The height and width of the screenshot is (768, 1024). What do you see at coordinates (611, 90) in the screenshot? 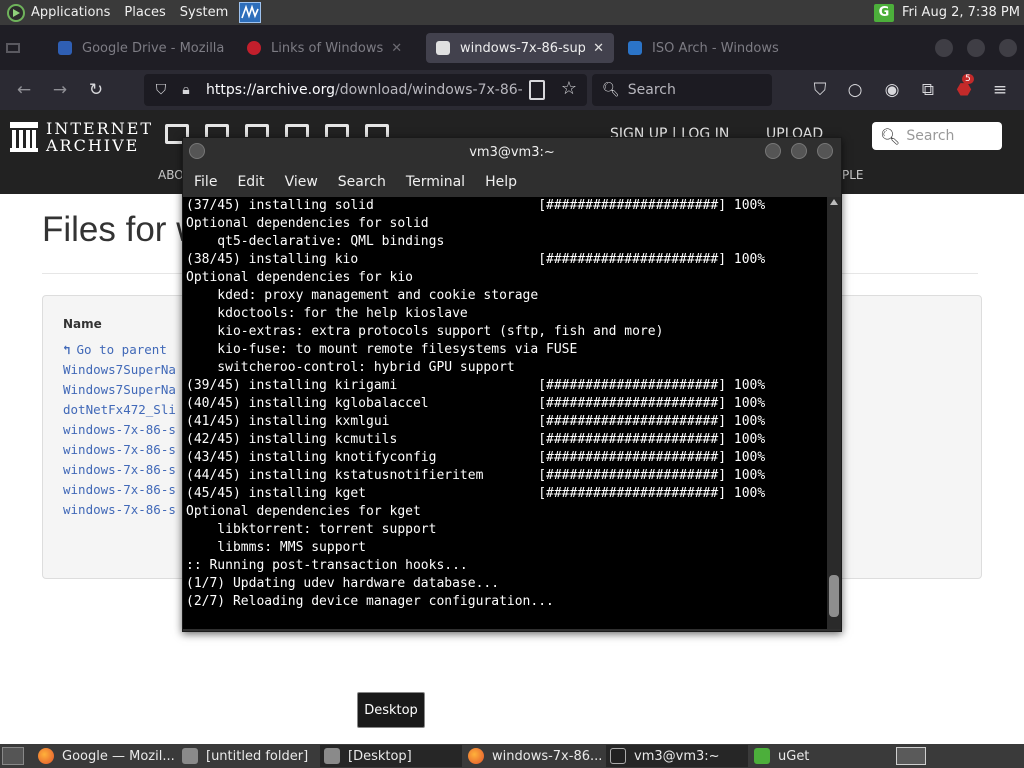
I see `search-icon: 🔍︎` at bounding box center [611, 90].